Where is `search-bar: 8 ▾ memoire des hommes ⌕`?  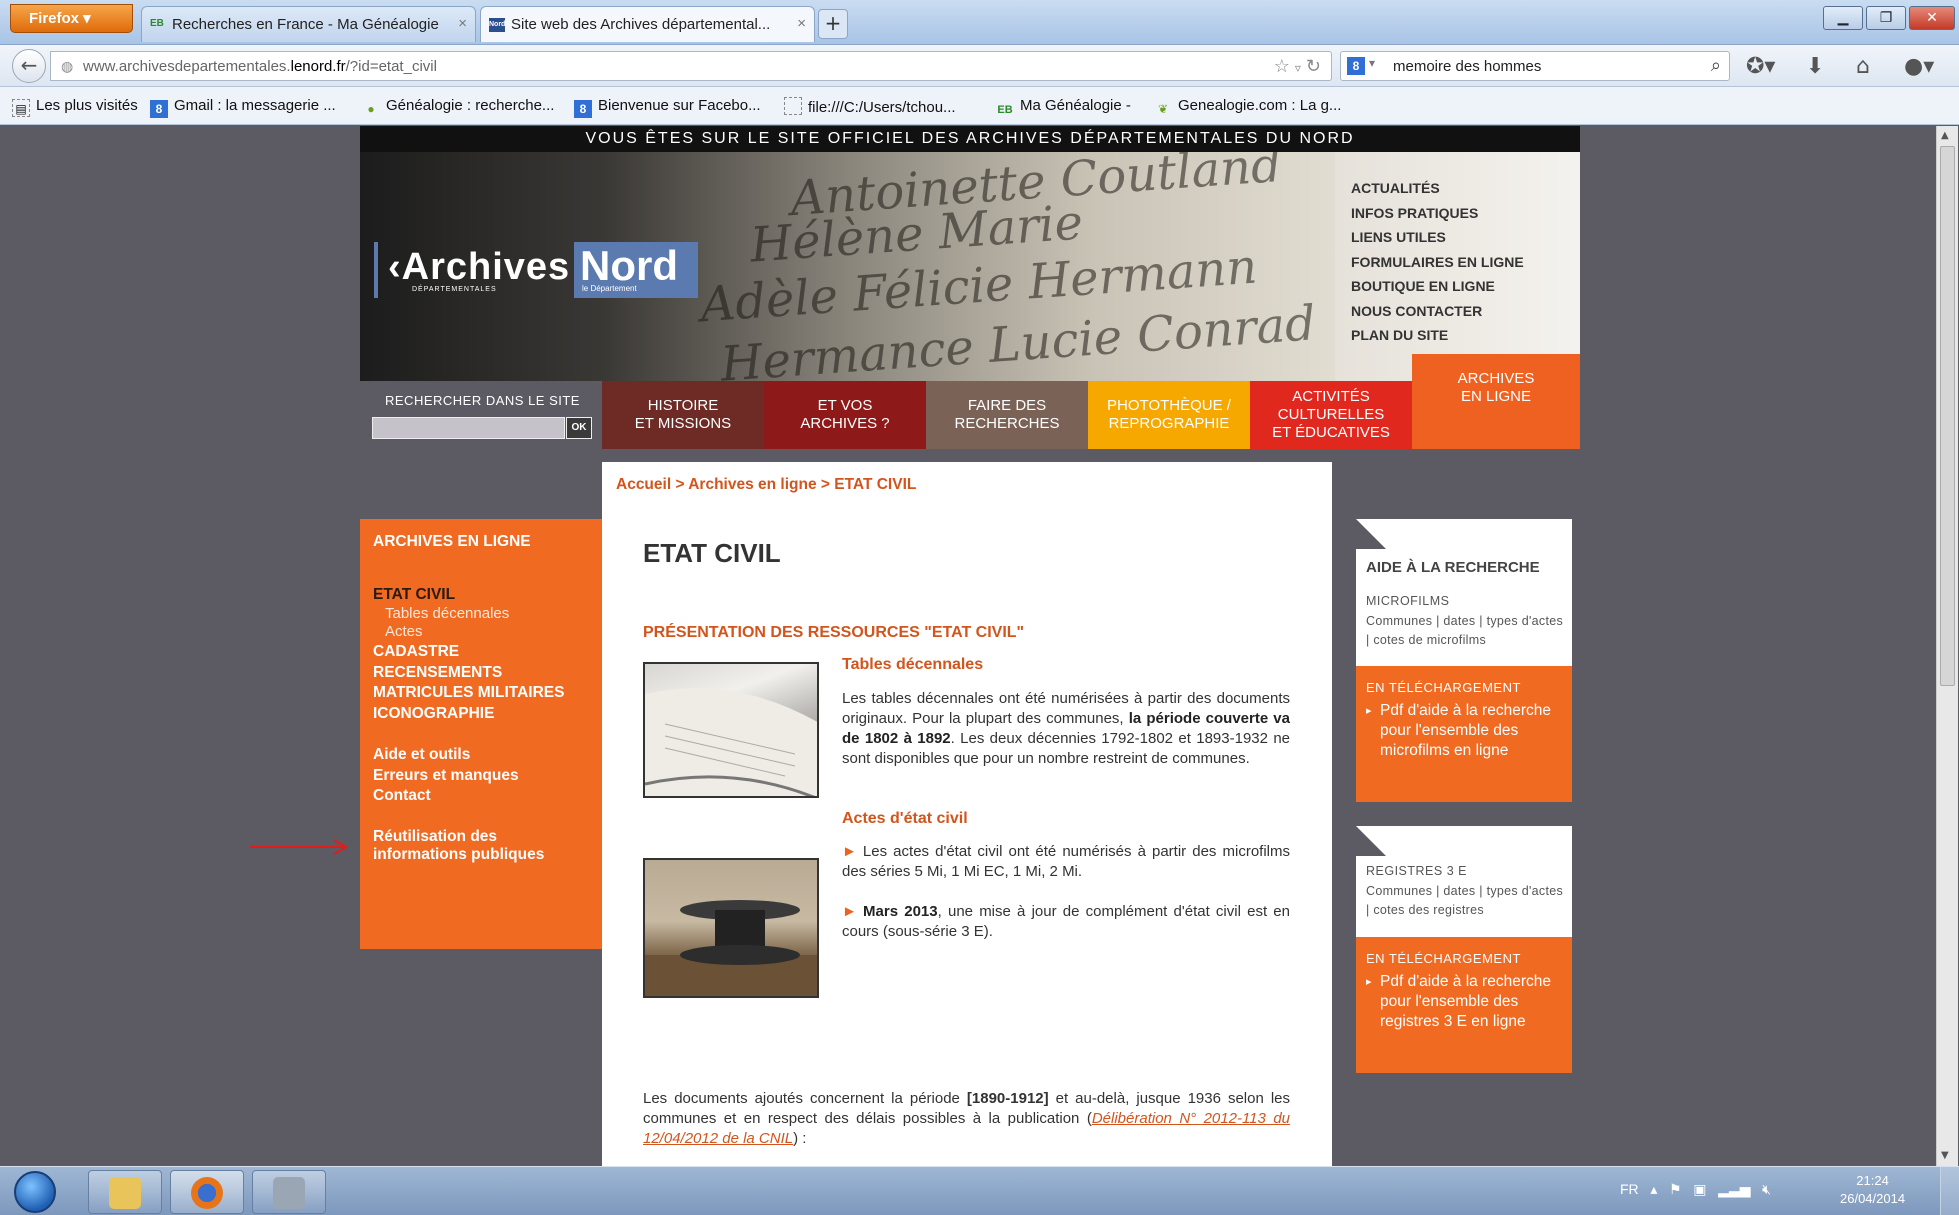 search-bar: 8 ▾ memoire des hommes ⌕ is located at coordinates (1535, 66).